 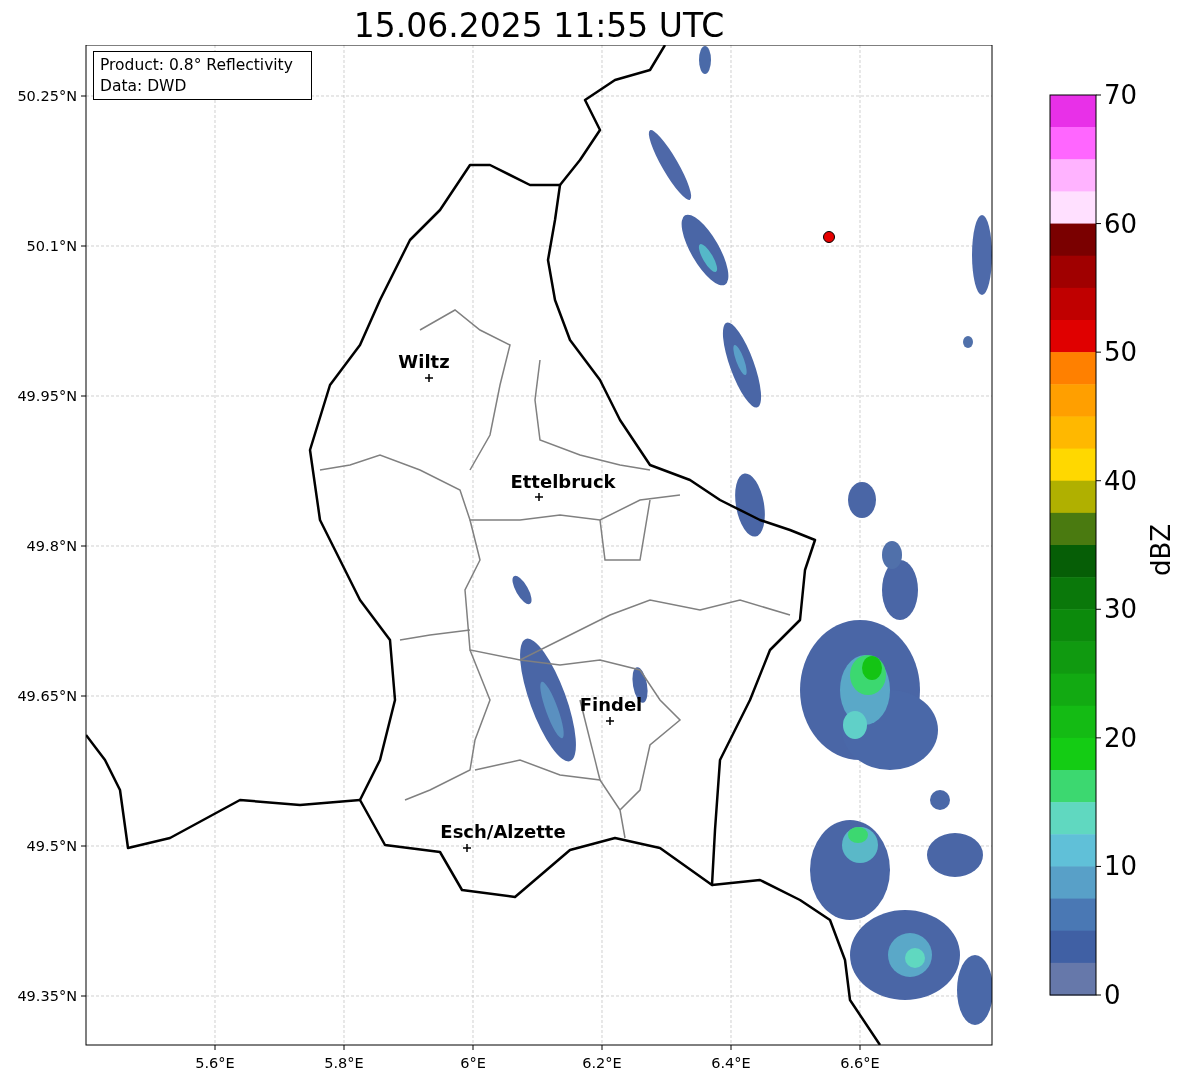 I want to click on info-line: Data: DWD, so click(x=143, y=86).